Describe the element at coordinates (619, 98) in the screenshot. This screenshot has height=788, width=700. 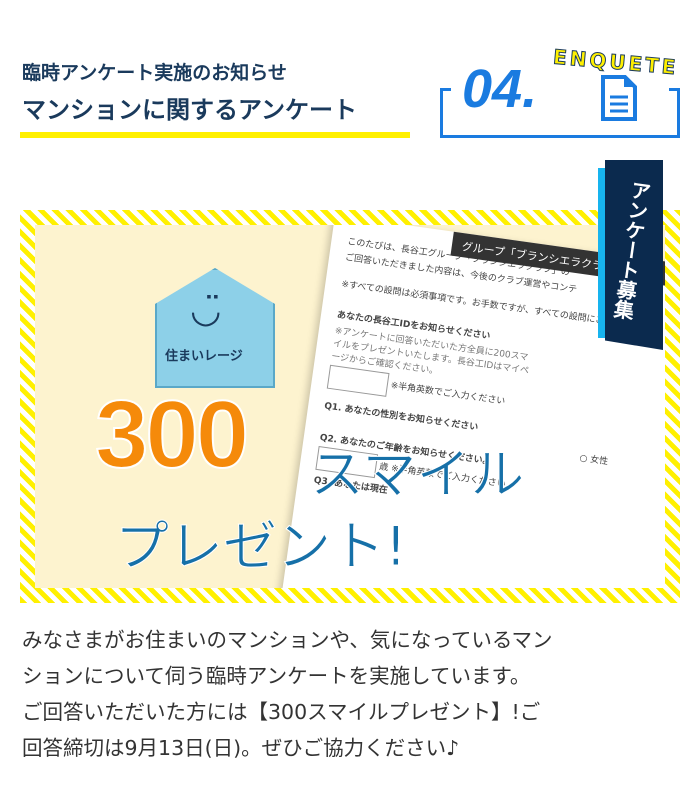
I see `document-icon` at that location.